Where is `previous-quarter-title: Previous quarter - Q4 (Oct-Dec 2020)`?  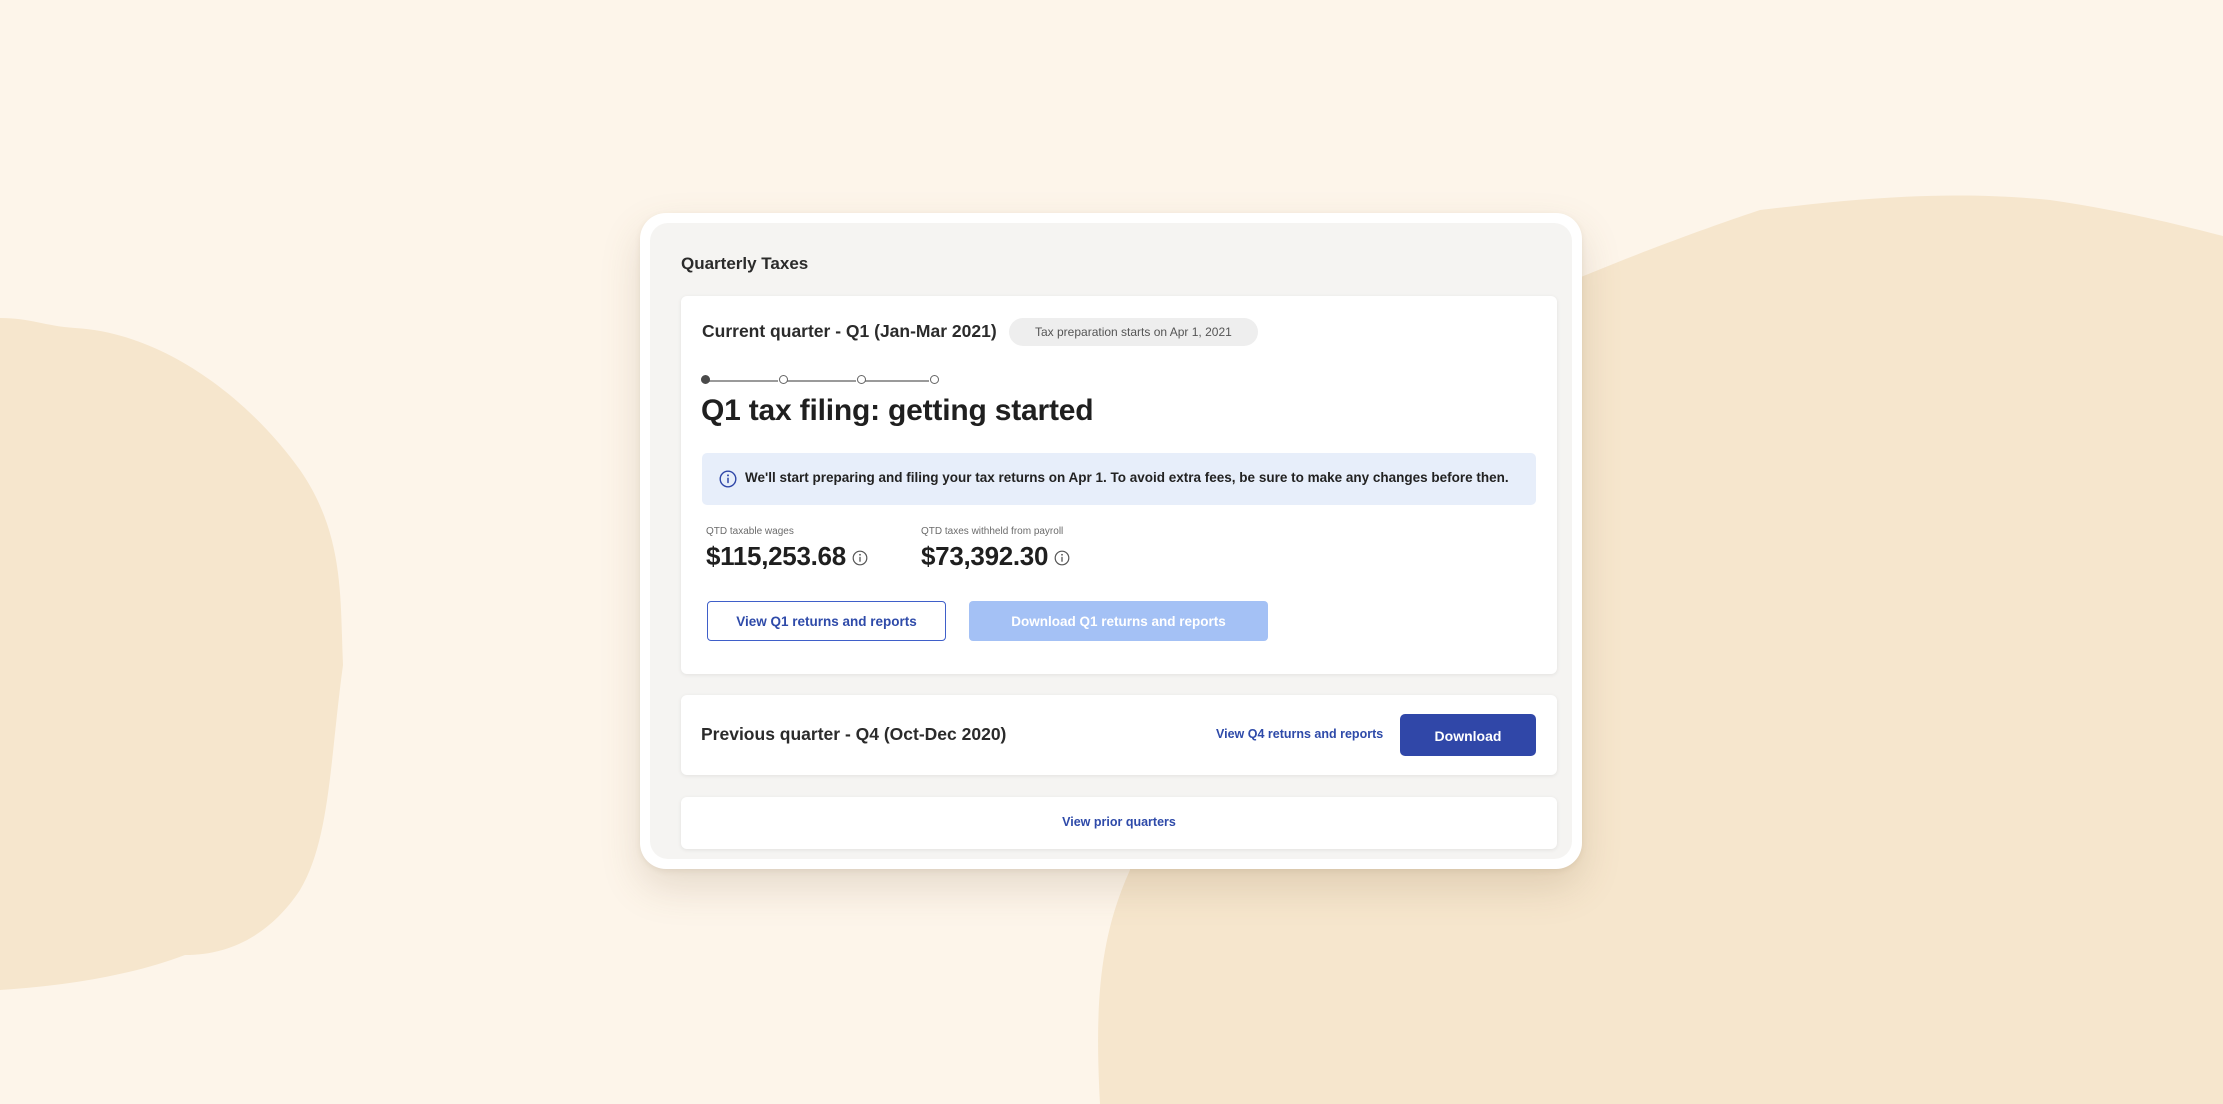
previous-quarter-title: Previous quarter - Q4 (Oct-Dec 2020) is located at coordinates (854, 734).